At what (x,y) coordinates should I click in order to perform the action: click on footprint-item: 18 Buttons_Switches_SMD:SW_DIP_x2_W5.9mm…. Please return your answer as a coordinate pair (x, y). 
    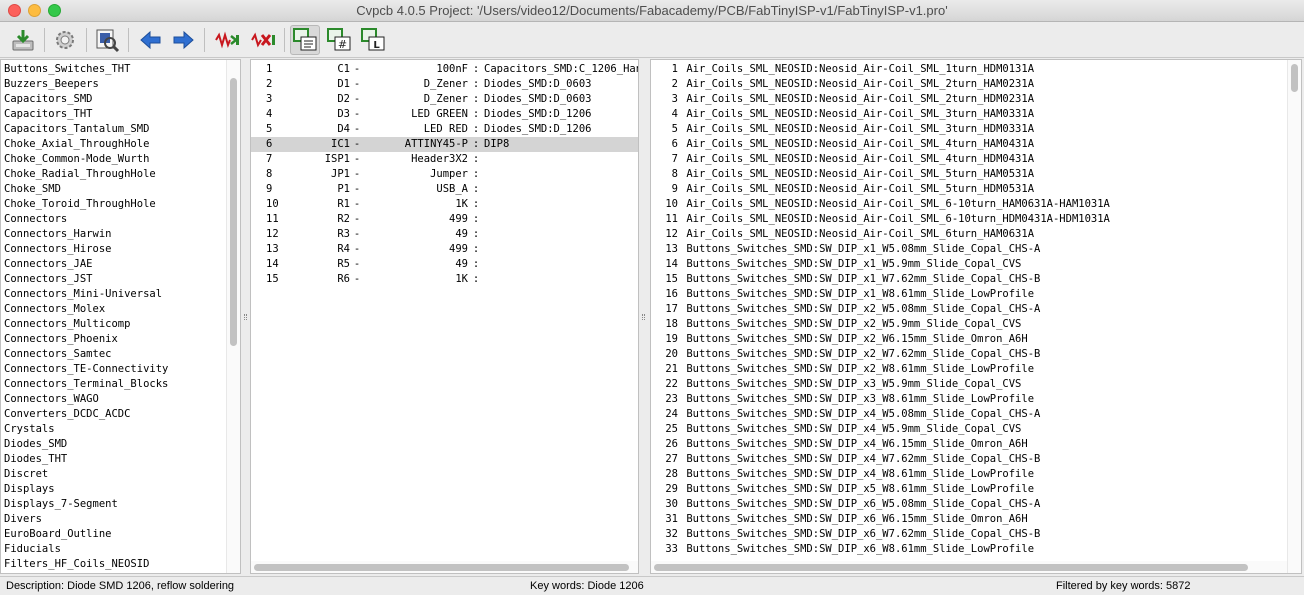
    Looking at the image, I should click on (976, 324).